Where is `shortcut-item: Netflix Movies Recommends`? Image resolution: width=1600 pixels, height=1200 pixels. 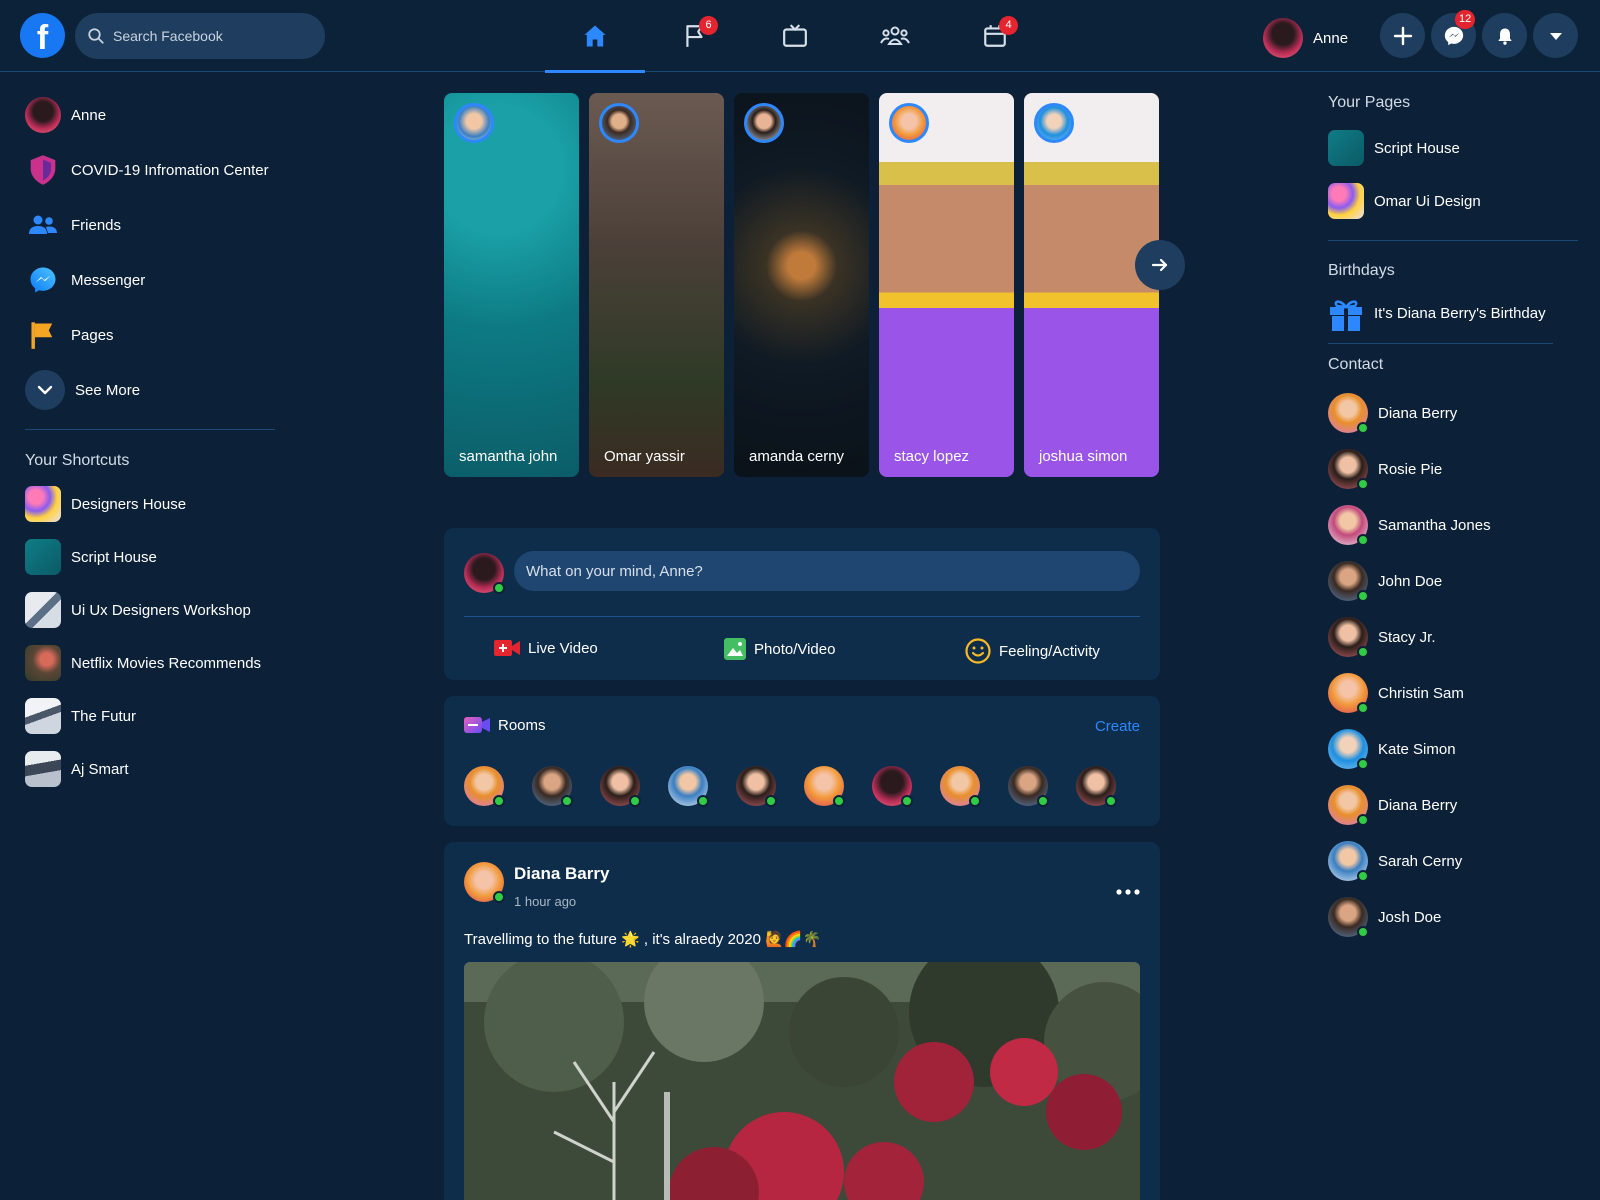
shortcut-item: Netflix Movies Recommends is located at coordinates (150, 663).